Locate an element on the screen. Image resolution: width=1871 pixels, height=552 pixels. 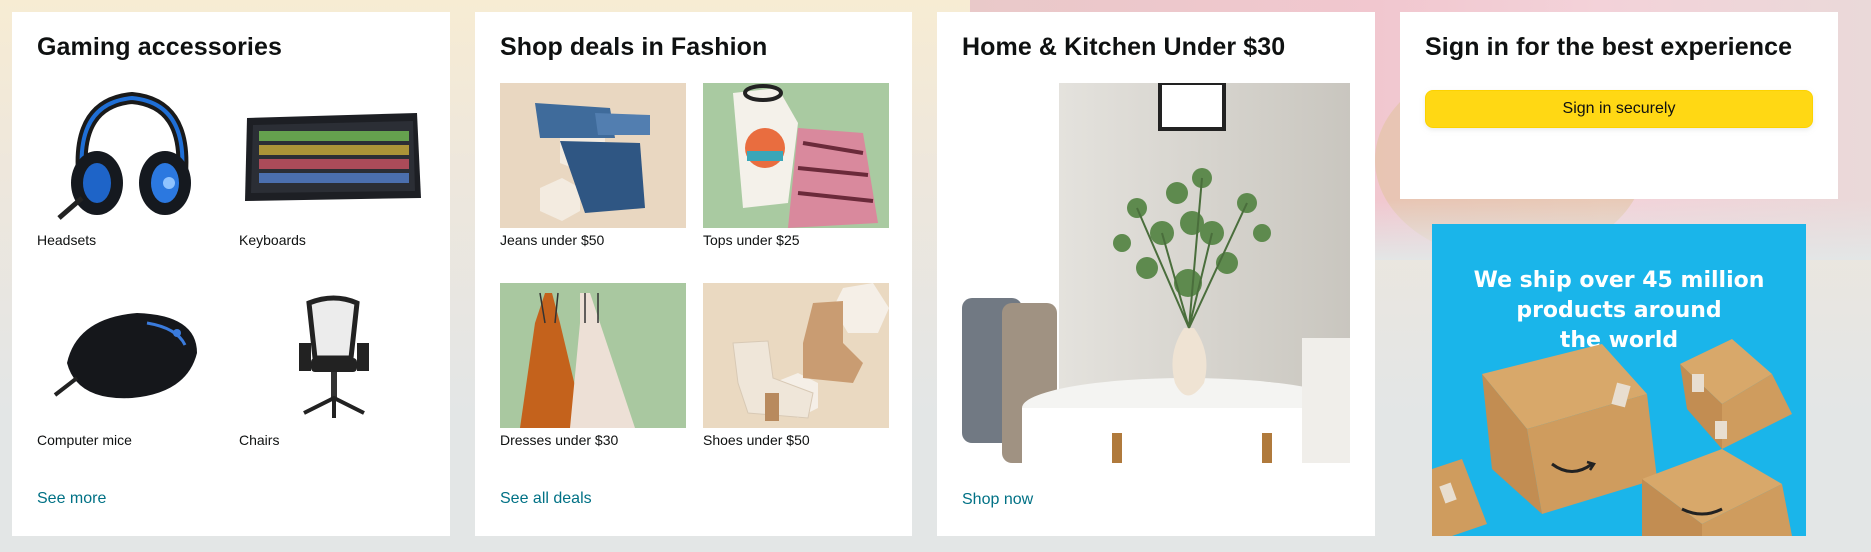
shoes-image is located at coordinates (796, 355).